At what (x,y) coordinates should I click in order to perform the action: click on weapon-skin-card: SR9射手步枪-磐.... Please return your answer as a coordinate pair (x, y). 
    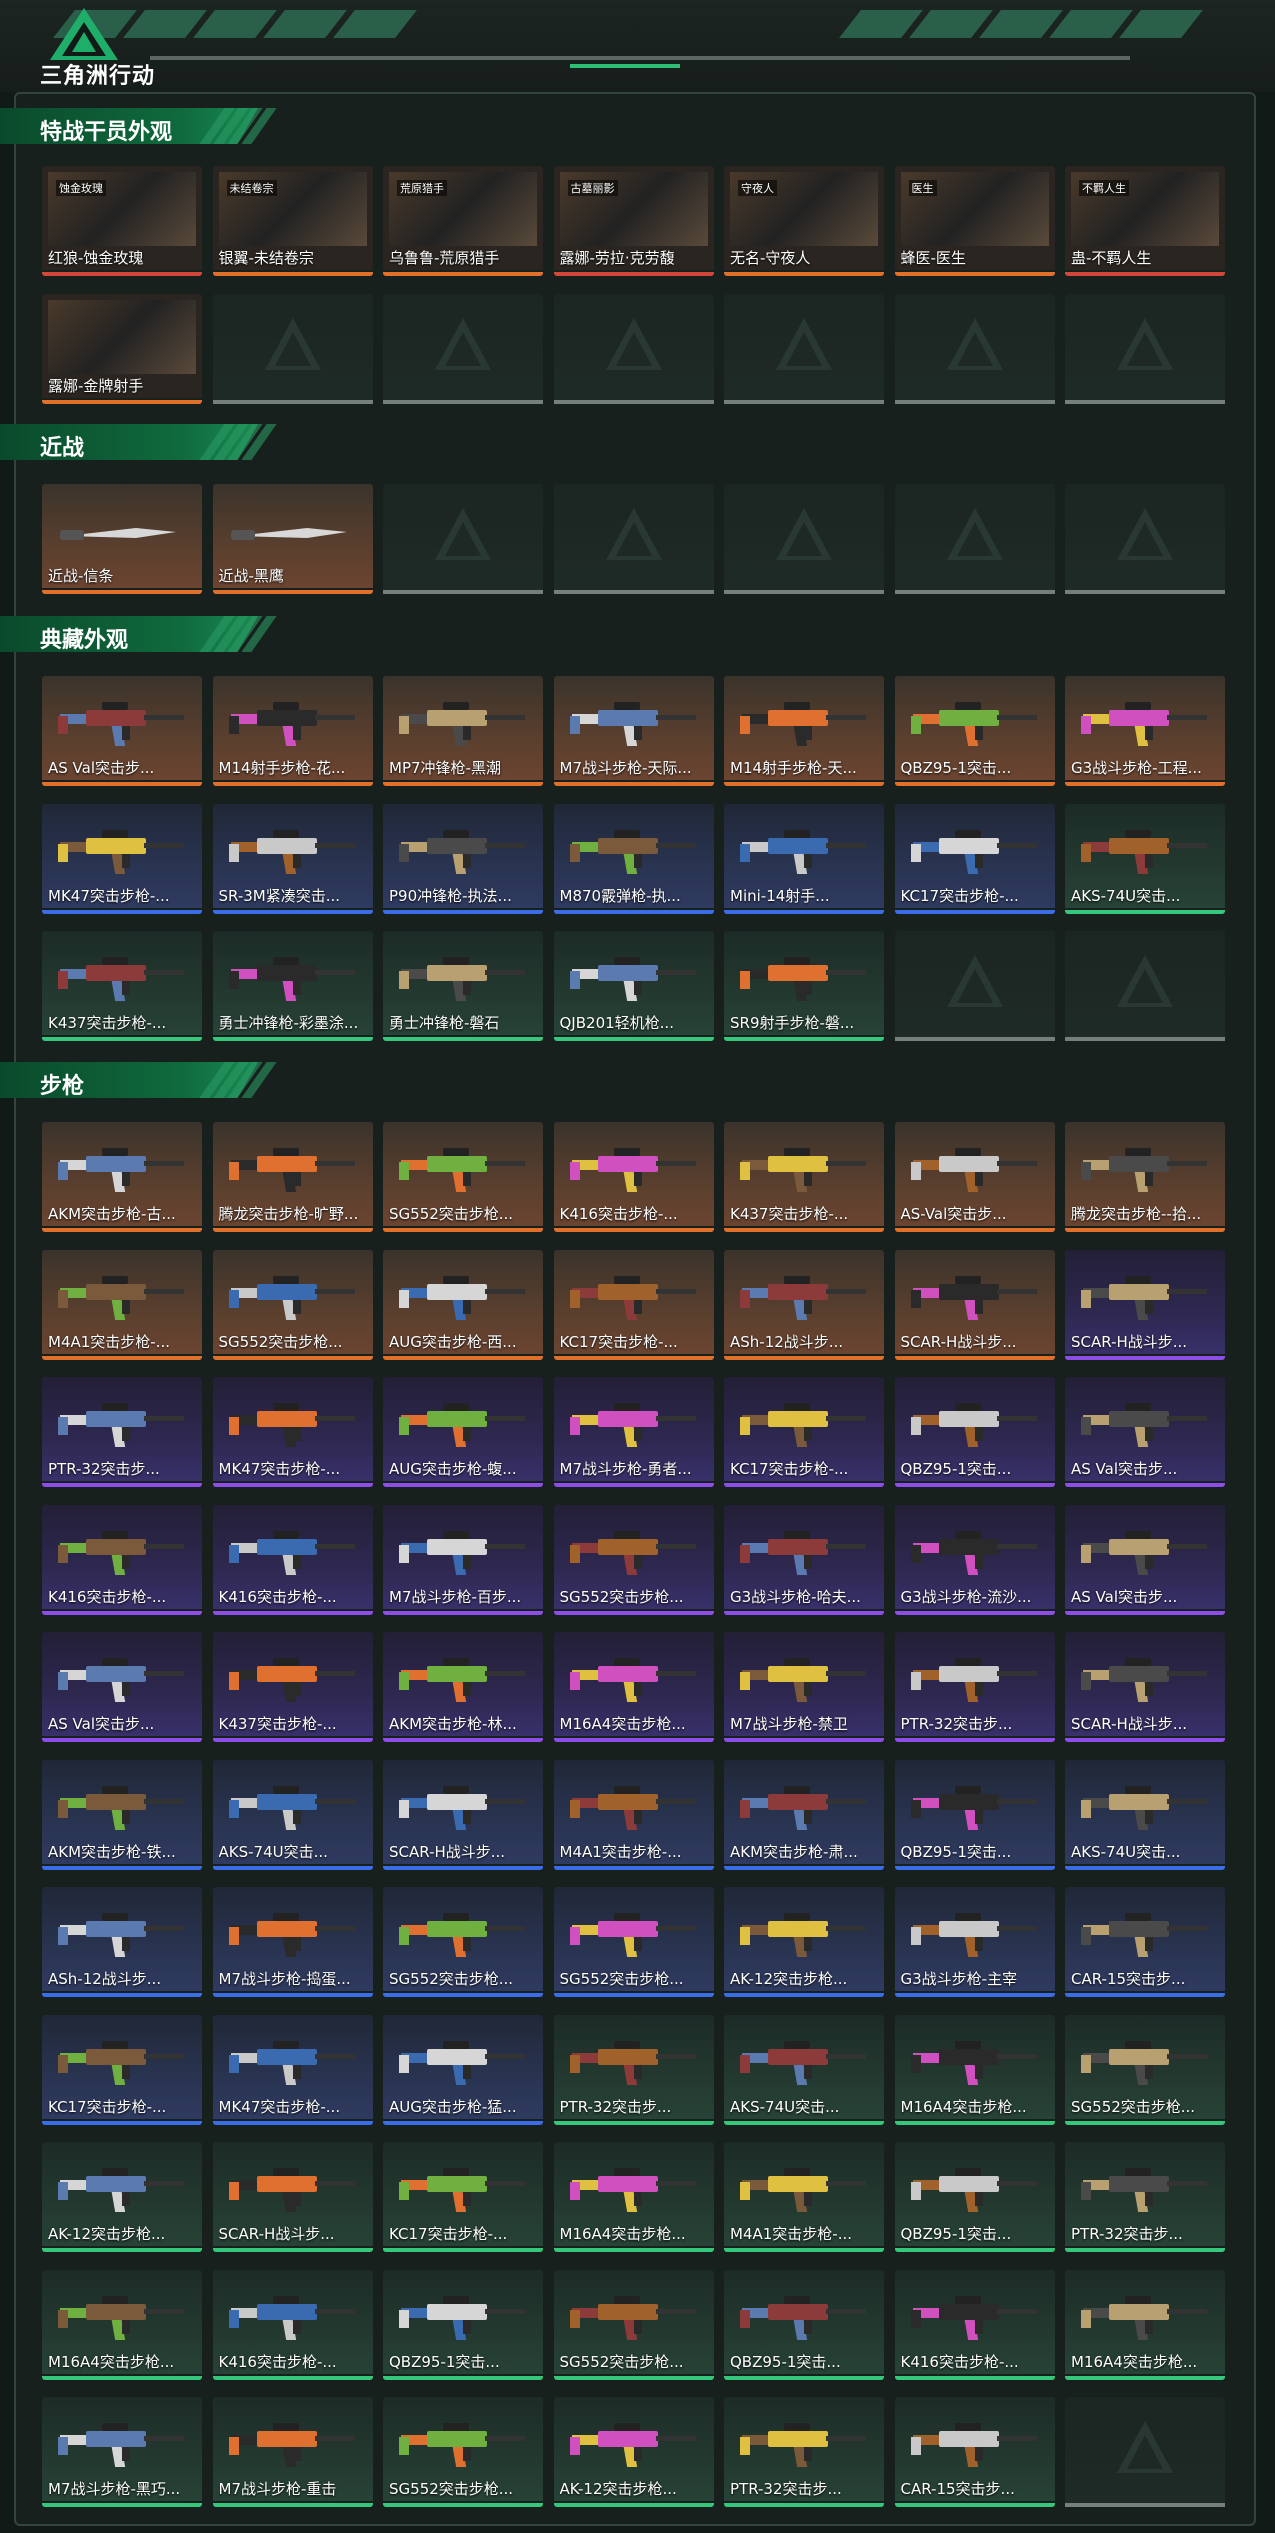
    Looking at the image, I should click on (804, 986).